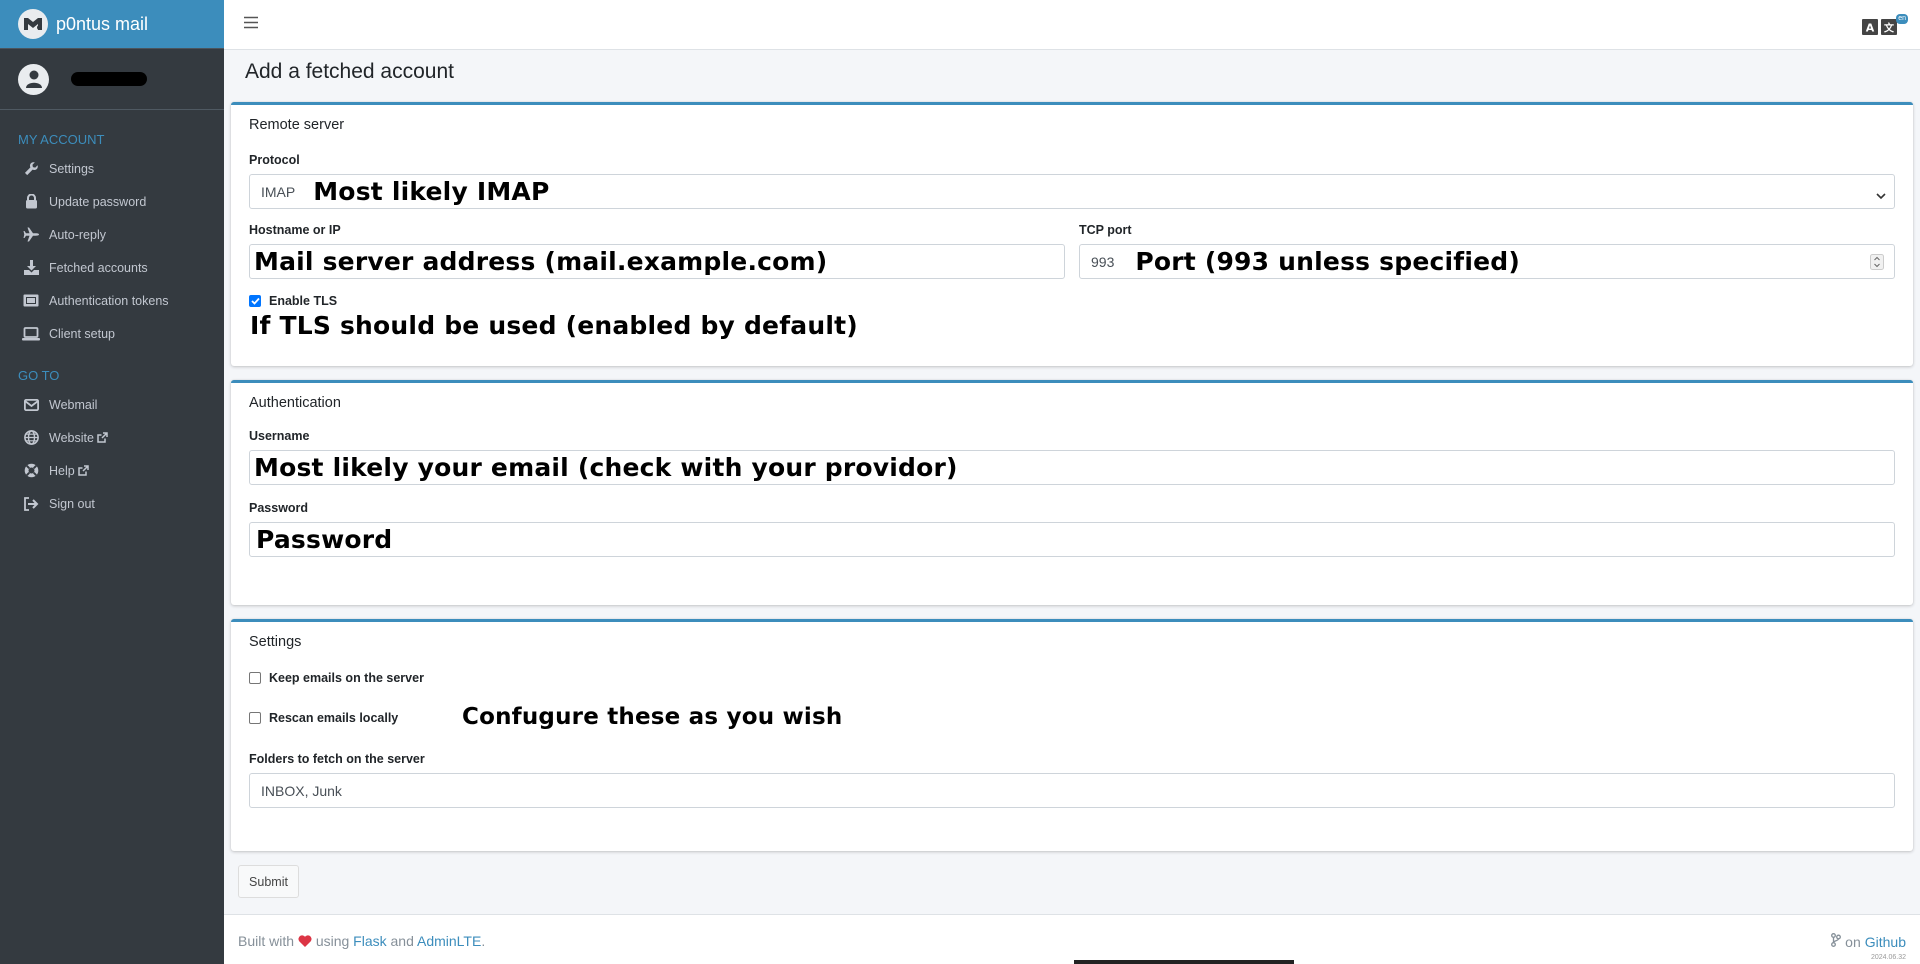 This screenshot has height=964, width=1920. What do you see at coordinates (73, 404) in the screenshot?
I see `sidebar-item-label: Webmail` at bounding box center [73, 404].